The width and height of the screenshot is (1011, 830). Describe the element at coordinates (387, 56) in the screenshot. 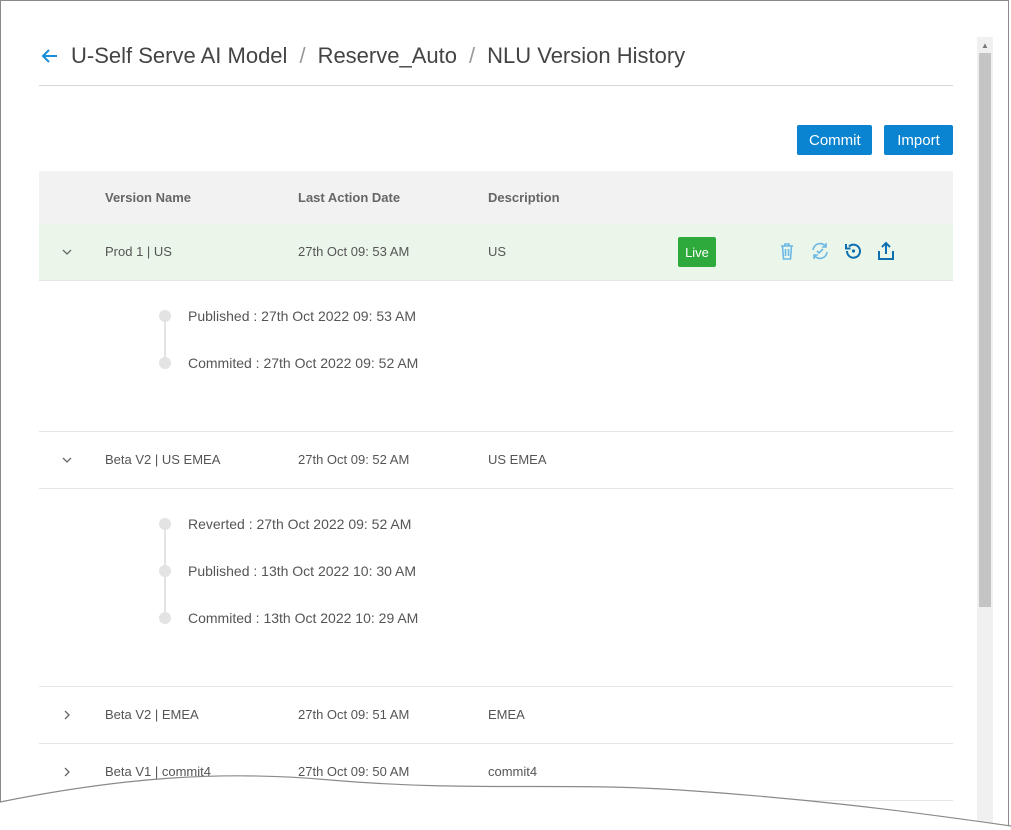

I see `breadcrumb-project: Reserve_Auto` at that location.